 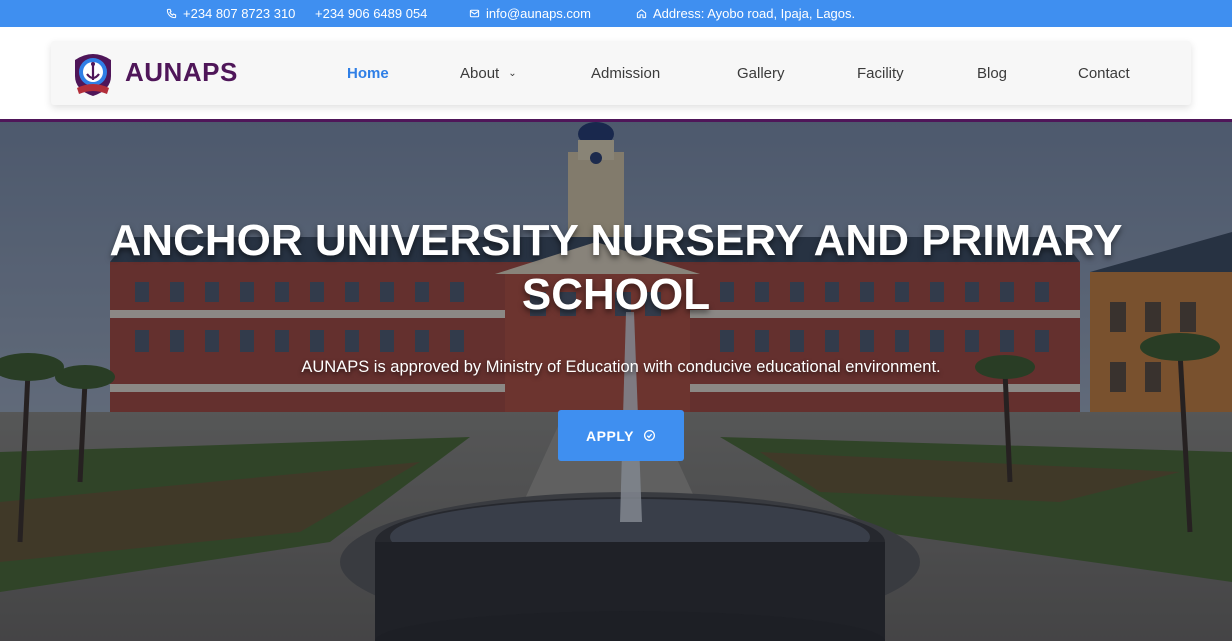 I want to click on address-text: Address: Ayobo road, Ipaja, Lagos., so click(x=754, y=13).